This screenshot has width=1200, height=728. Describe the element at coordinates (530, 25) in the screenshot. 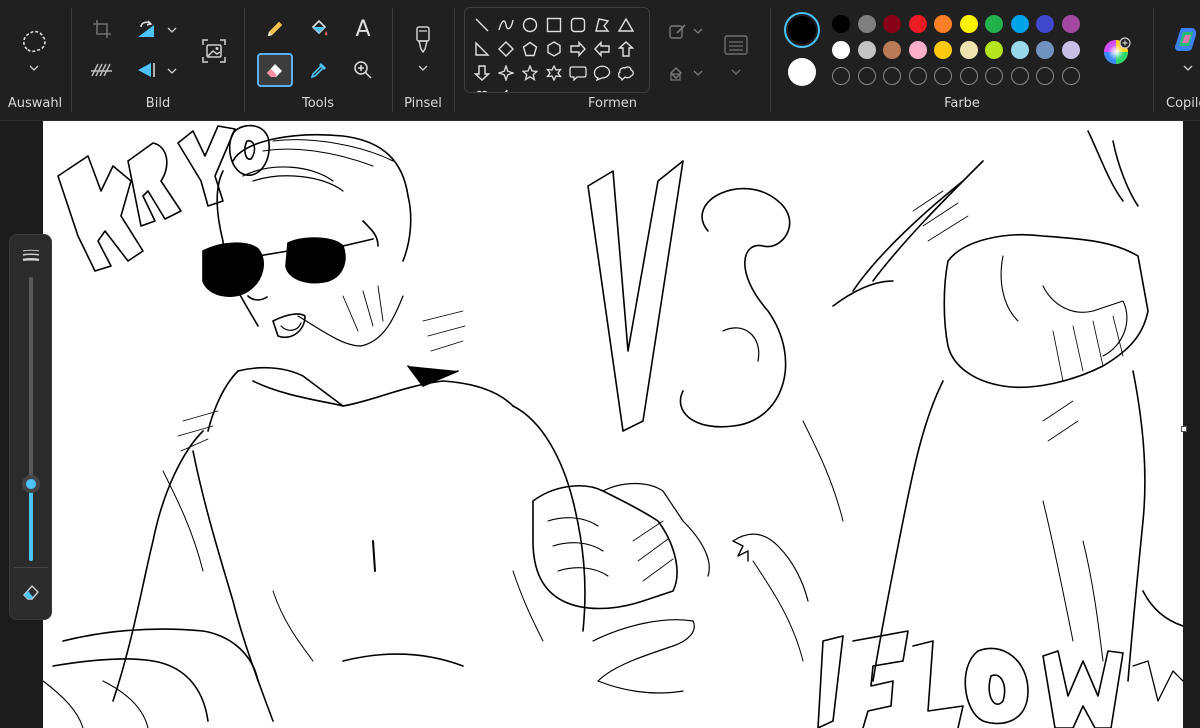

I see `oval-shape-icon` at that location.